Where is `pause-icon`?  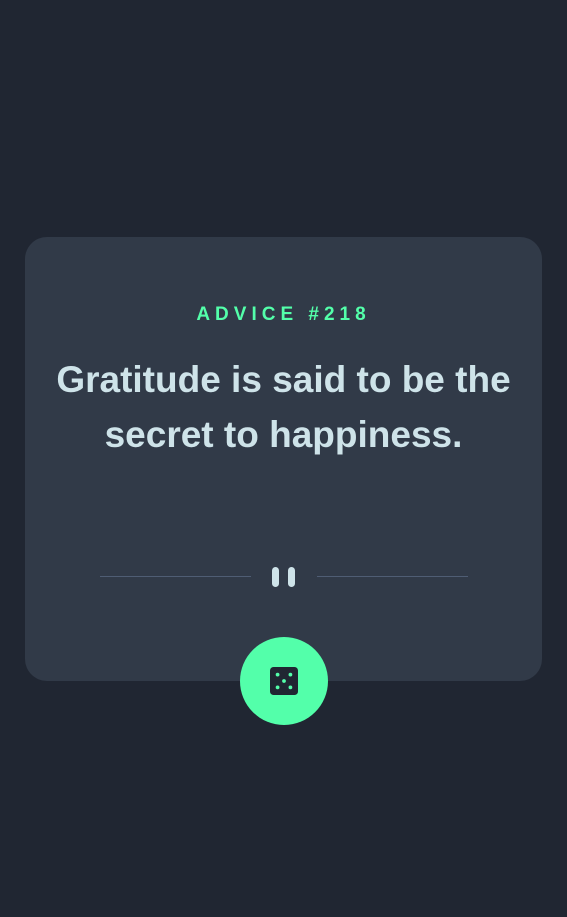 pause-icon is located at coordinates (284, 577).